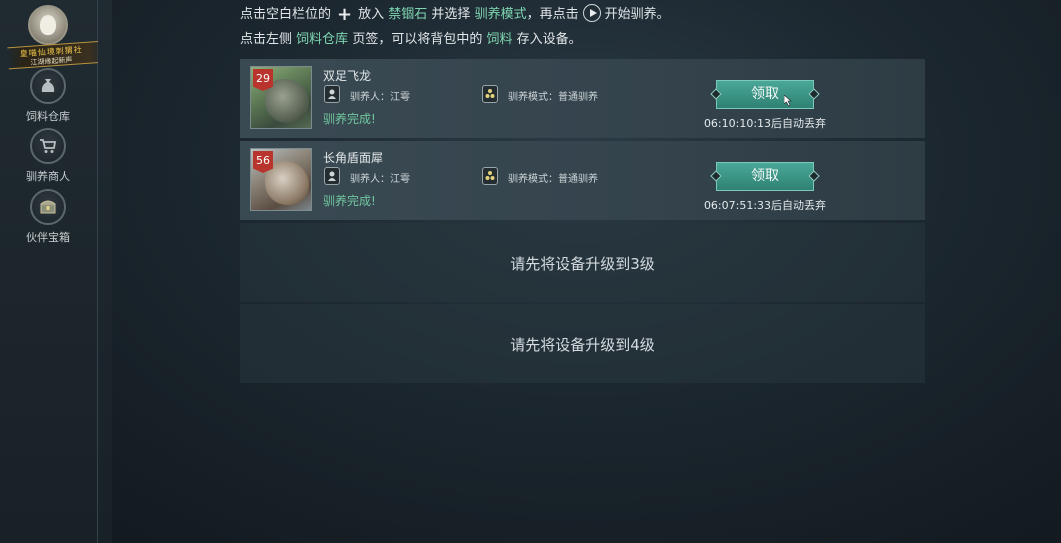 The image size is (1061, 543). I want to click on hint-text: 存入设备。, so click(549, 39).